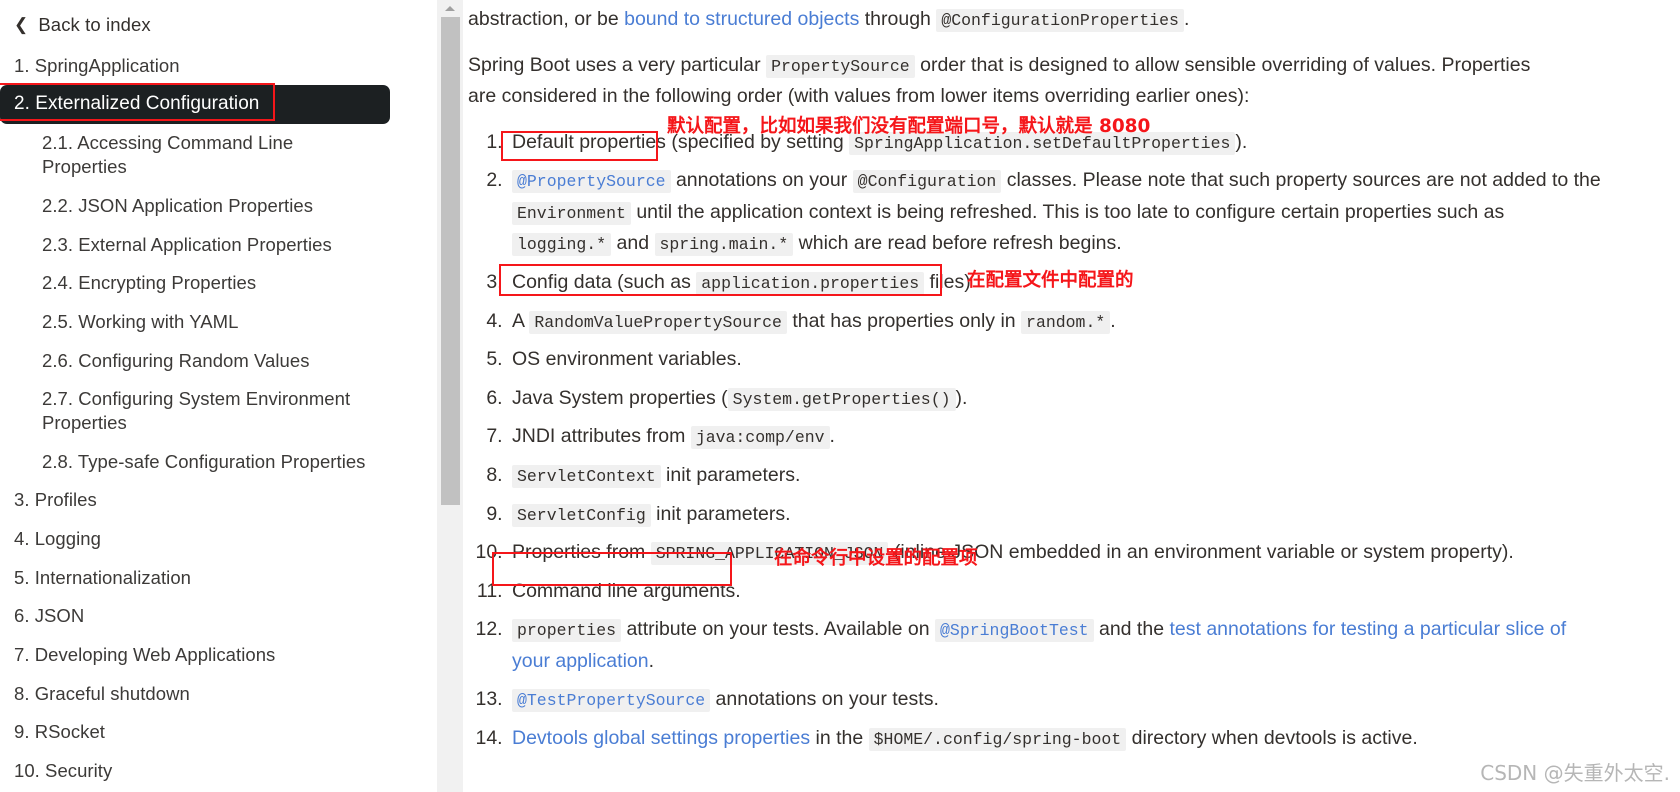  Describe the element at coordinates (450, 8) in the screenshot. I see `triangle-up-icon` at that location.